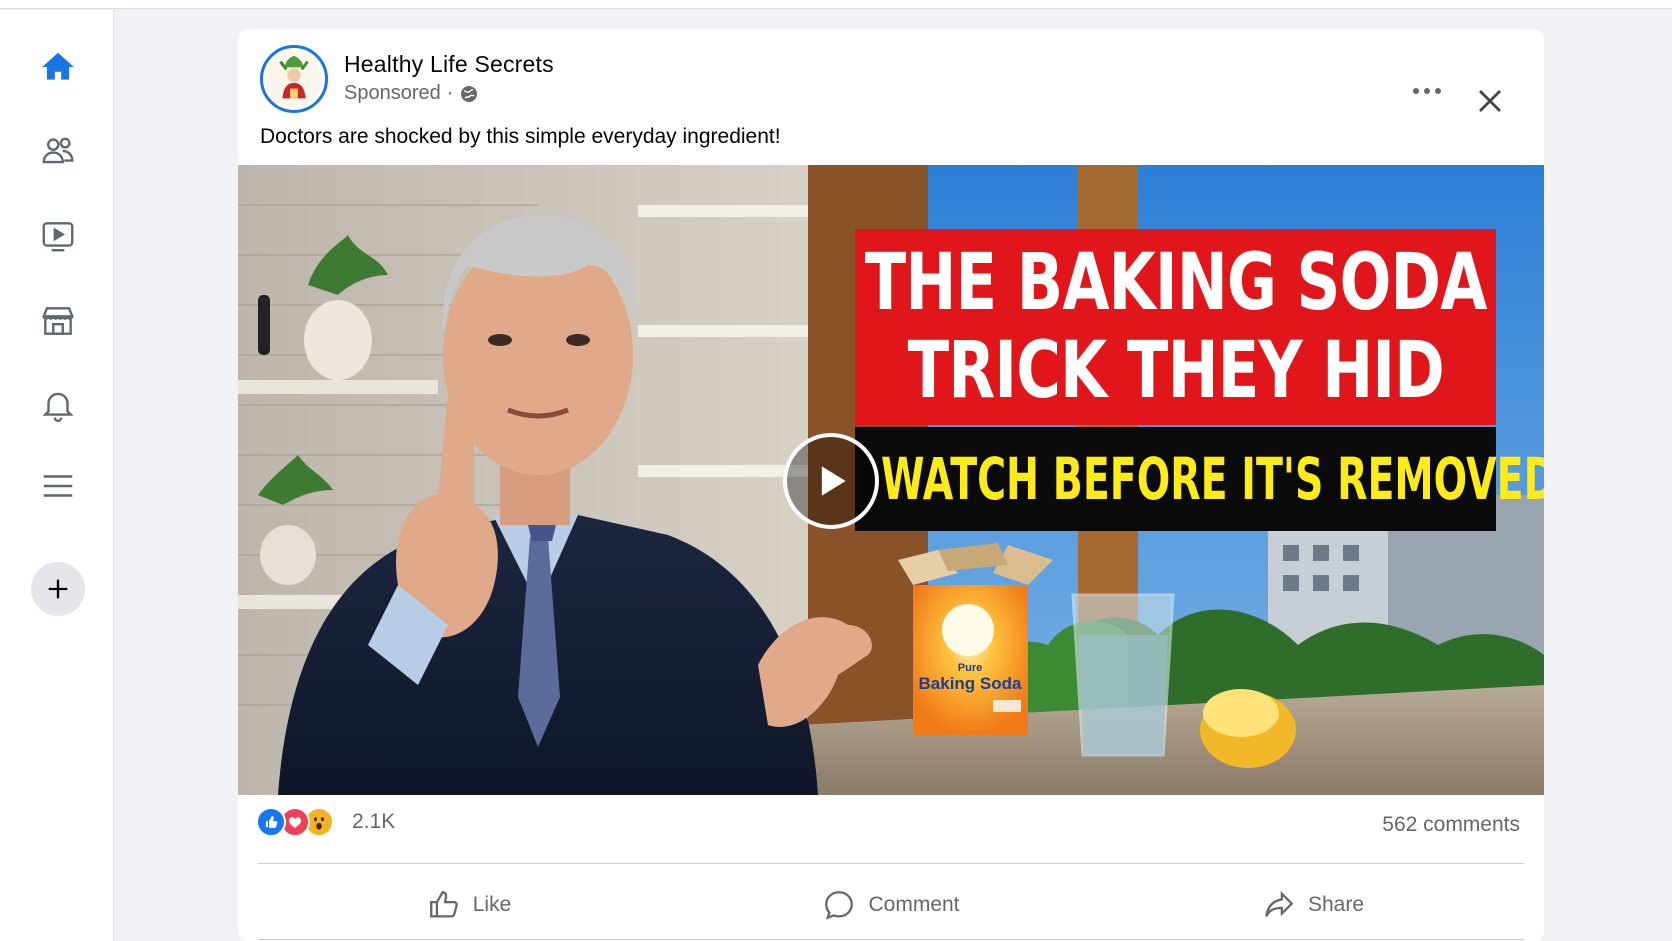 The height and width of the screenshot is (941, 1672). Describe the element at coordinates (271, 822) in the screenshot. I see `like-reaction-icon` at that location.